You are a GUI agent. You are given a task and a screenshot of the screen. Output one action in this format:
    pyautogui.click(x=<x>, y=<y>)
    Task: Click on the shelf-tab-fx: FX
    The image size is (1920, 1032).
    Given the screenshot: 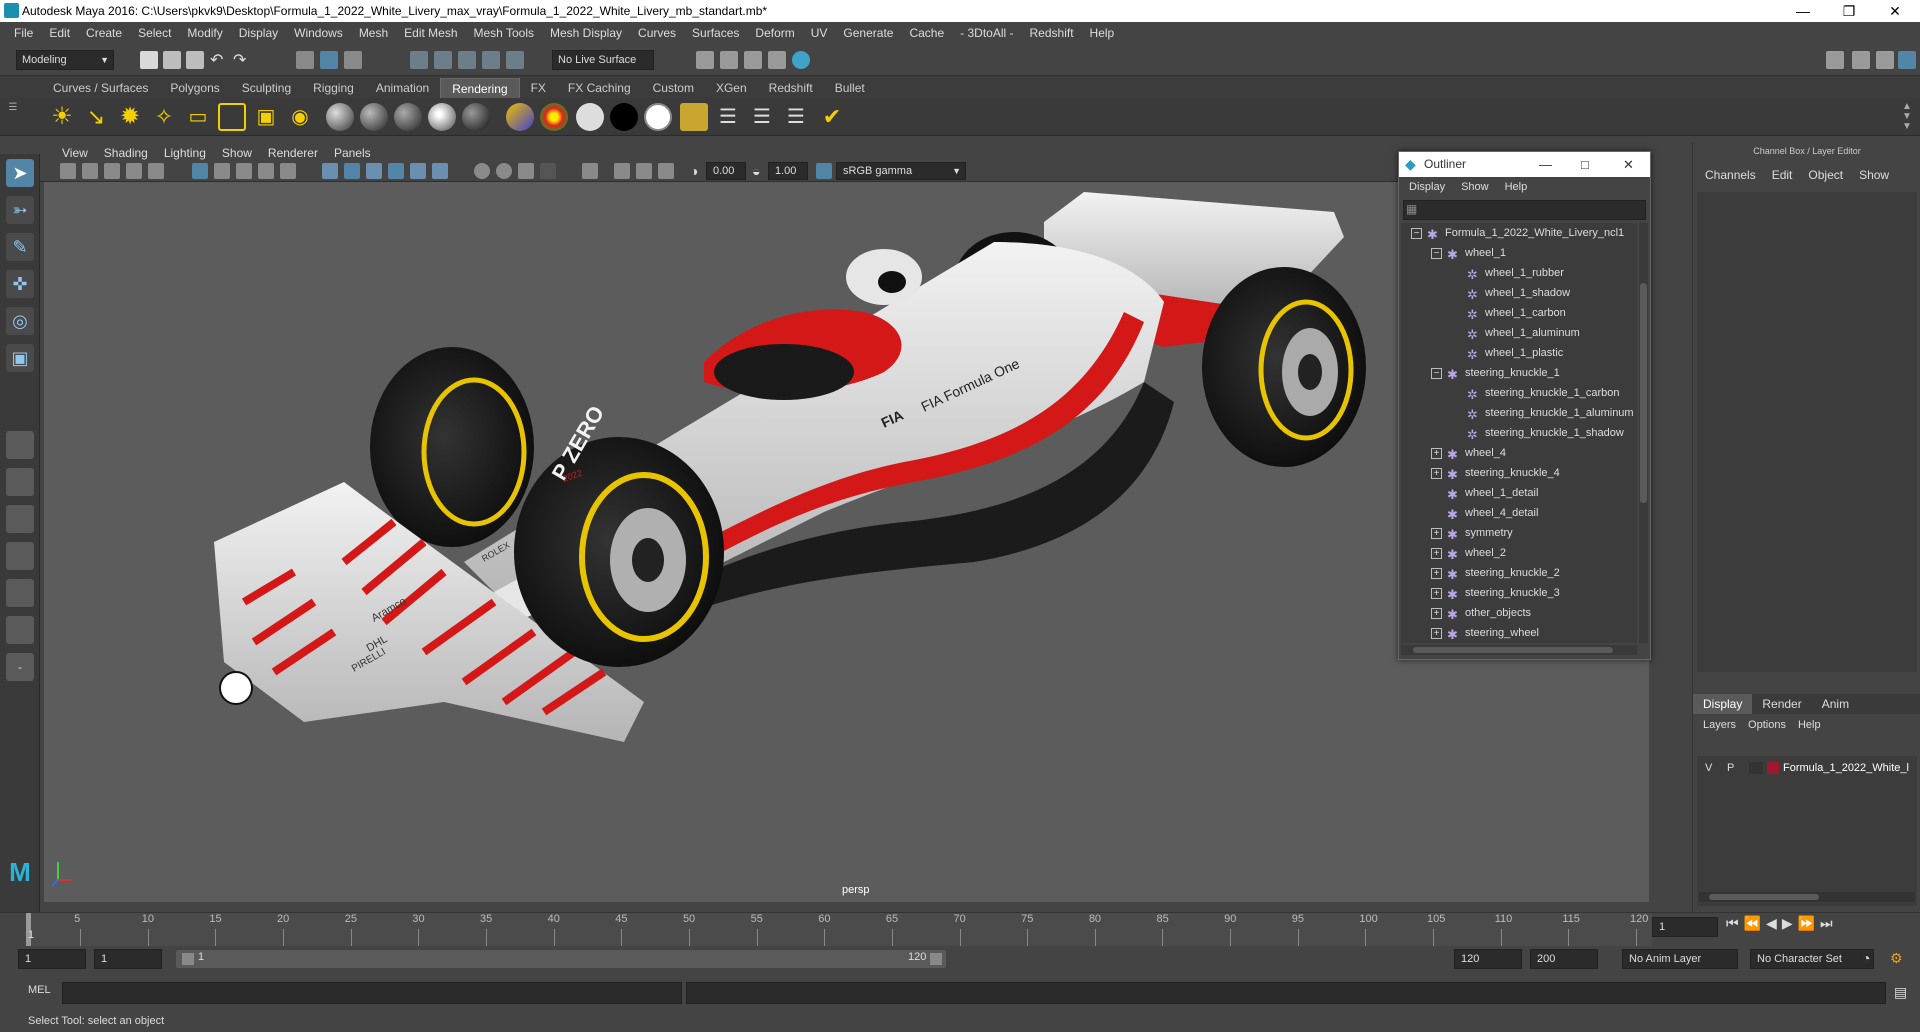 What is the action you would take?
    pyautogui.click(x=538, y=88)
    